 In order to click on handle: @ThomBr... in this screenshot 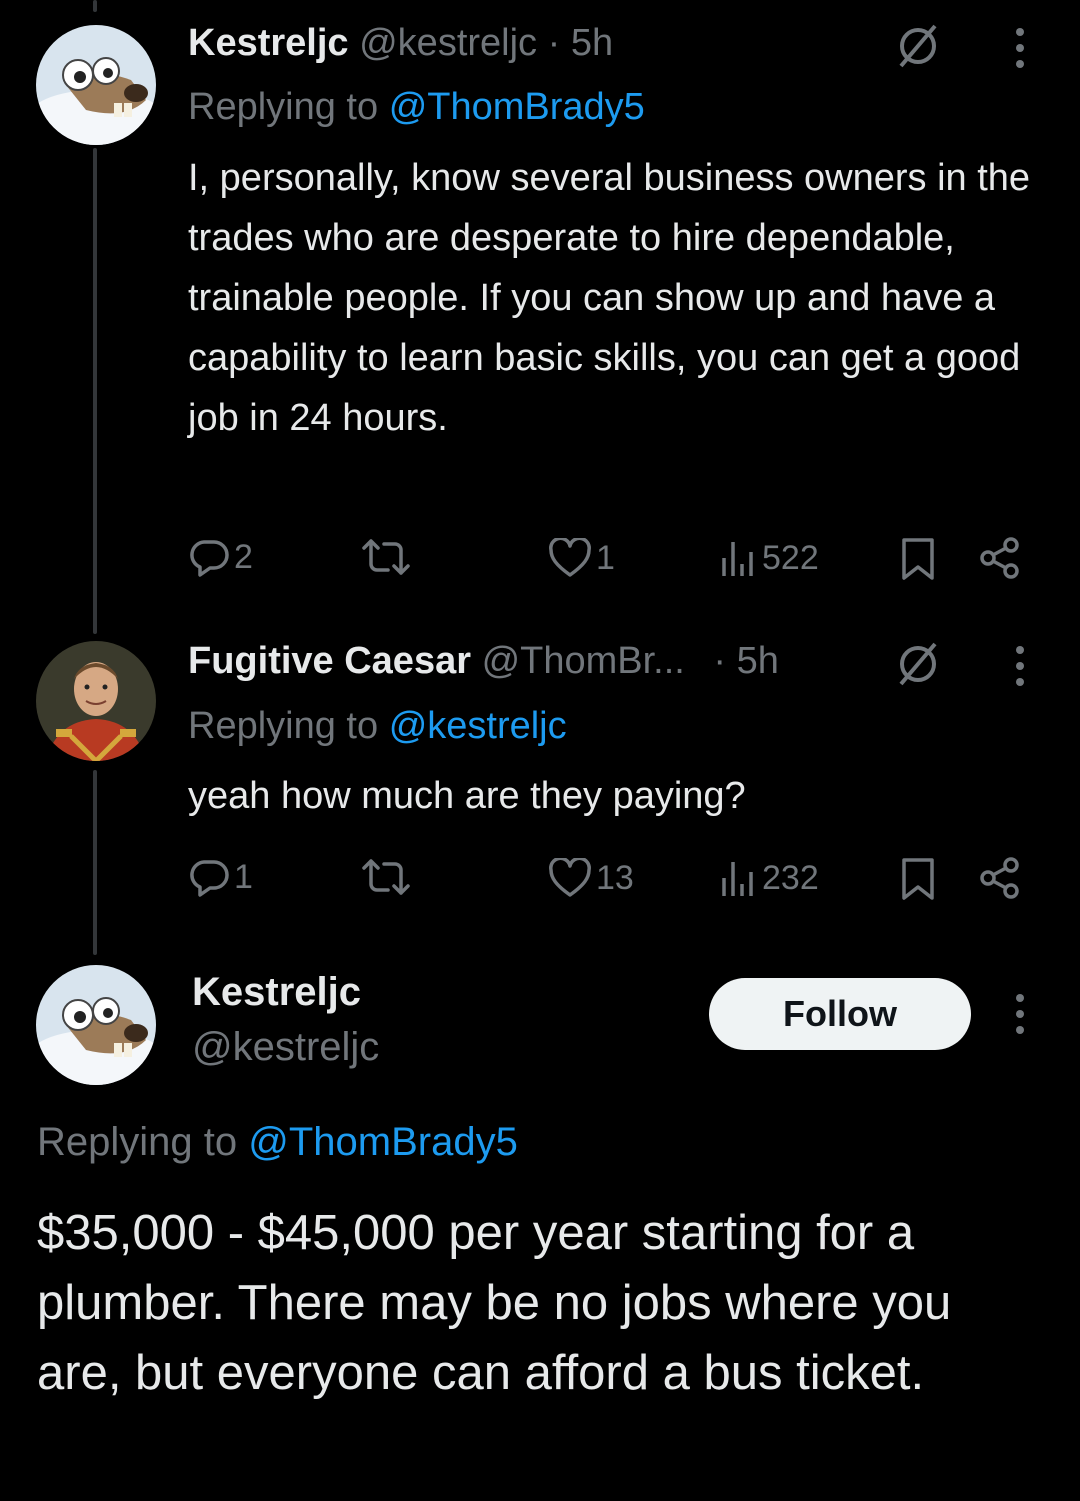, I will do `click(583, 661)`.